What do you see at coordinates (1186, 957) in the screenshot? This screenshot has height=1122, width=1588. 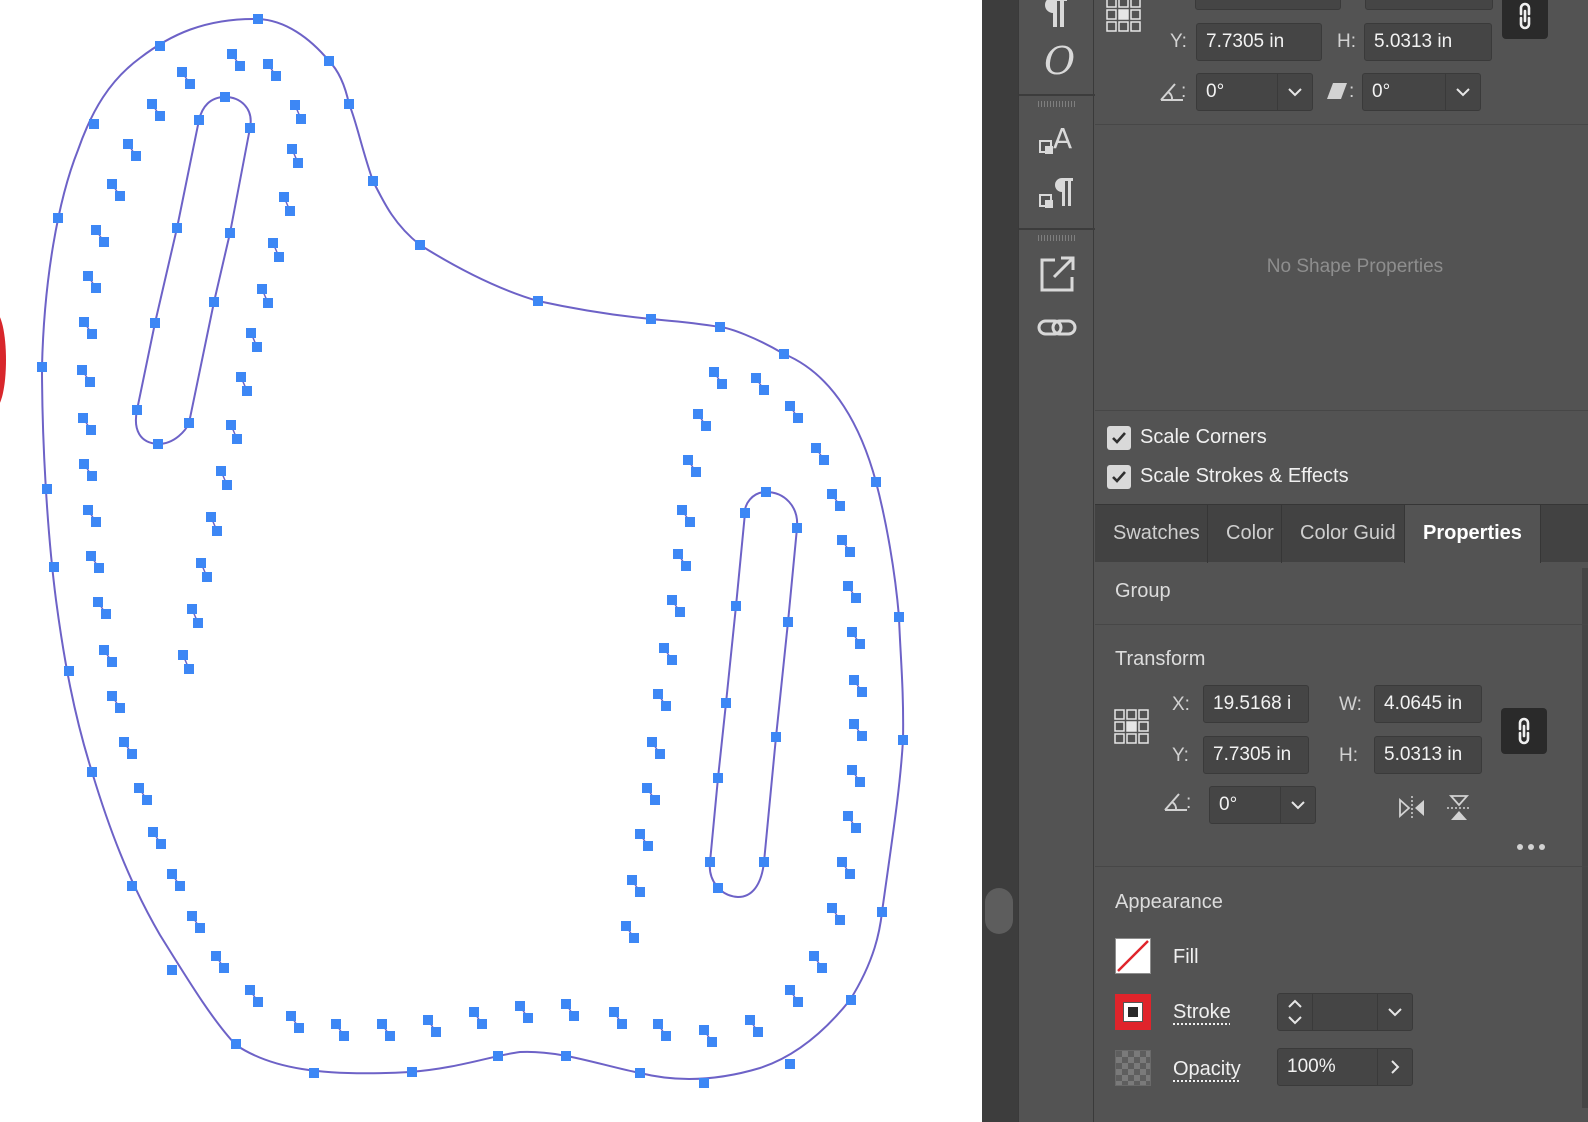 I see `fill-label: Fill` at bounding box center [1186, 957].